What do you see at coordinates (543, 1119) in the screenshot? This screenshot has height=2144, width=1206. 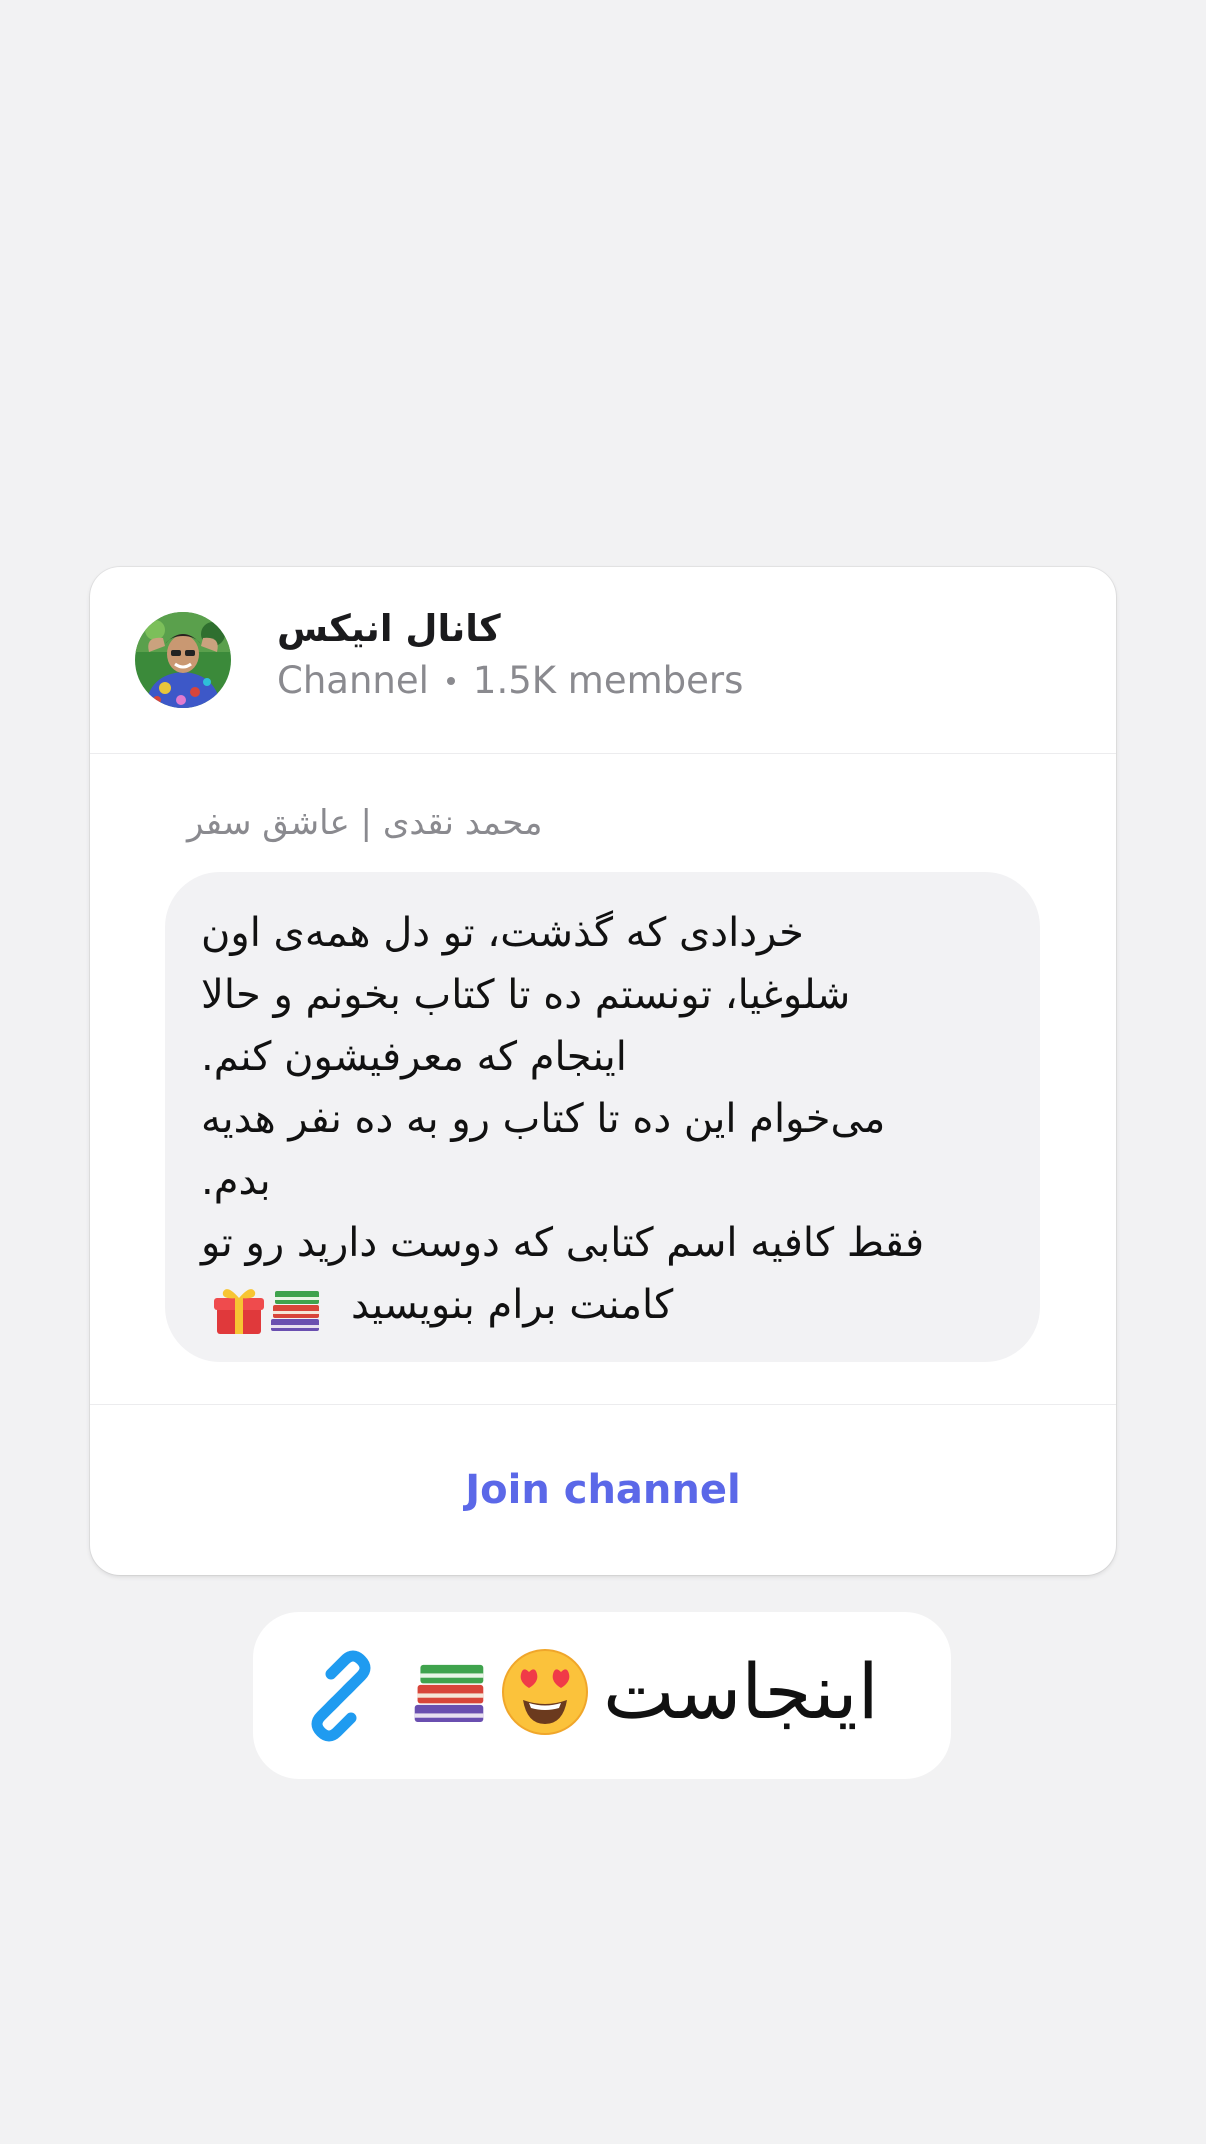 I see `message-line: می‌خوام این ده تا کتاب رو به ده نفر هدیه` at bounding box center [543, 1119].